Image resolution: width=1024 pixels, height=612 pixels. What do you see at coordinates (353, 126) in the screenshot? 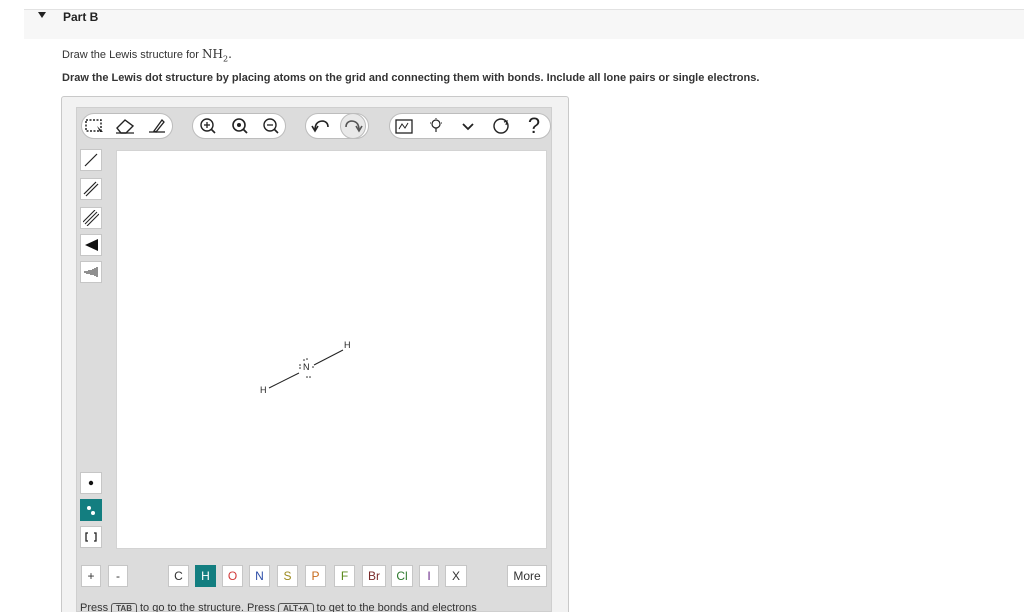
I see `redo-icon` at bounding box center [353, 126].